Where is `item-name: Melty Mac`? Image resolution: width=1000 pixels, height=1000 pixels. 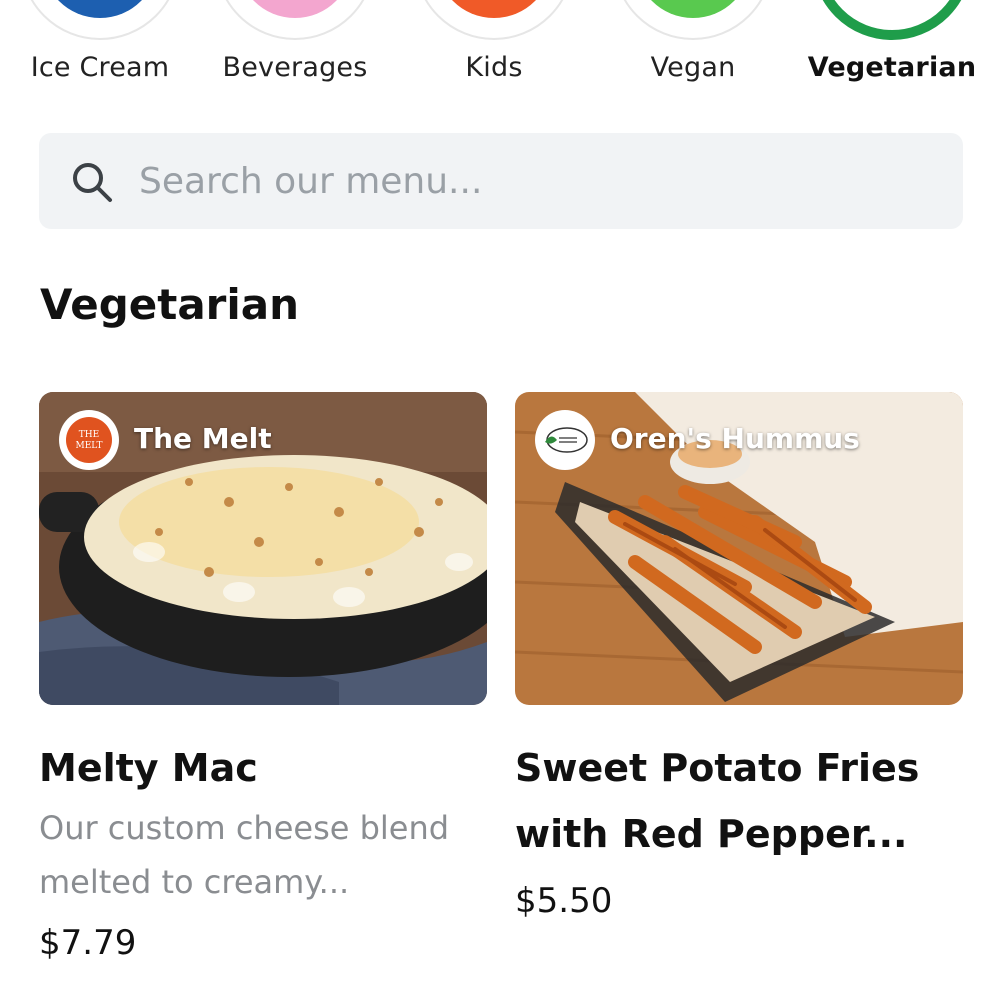
item-name: Melty Mac is located at coordinates (148, 768).